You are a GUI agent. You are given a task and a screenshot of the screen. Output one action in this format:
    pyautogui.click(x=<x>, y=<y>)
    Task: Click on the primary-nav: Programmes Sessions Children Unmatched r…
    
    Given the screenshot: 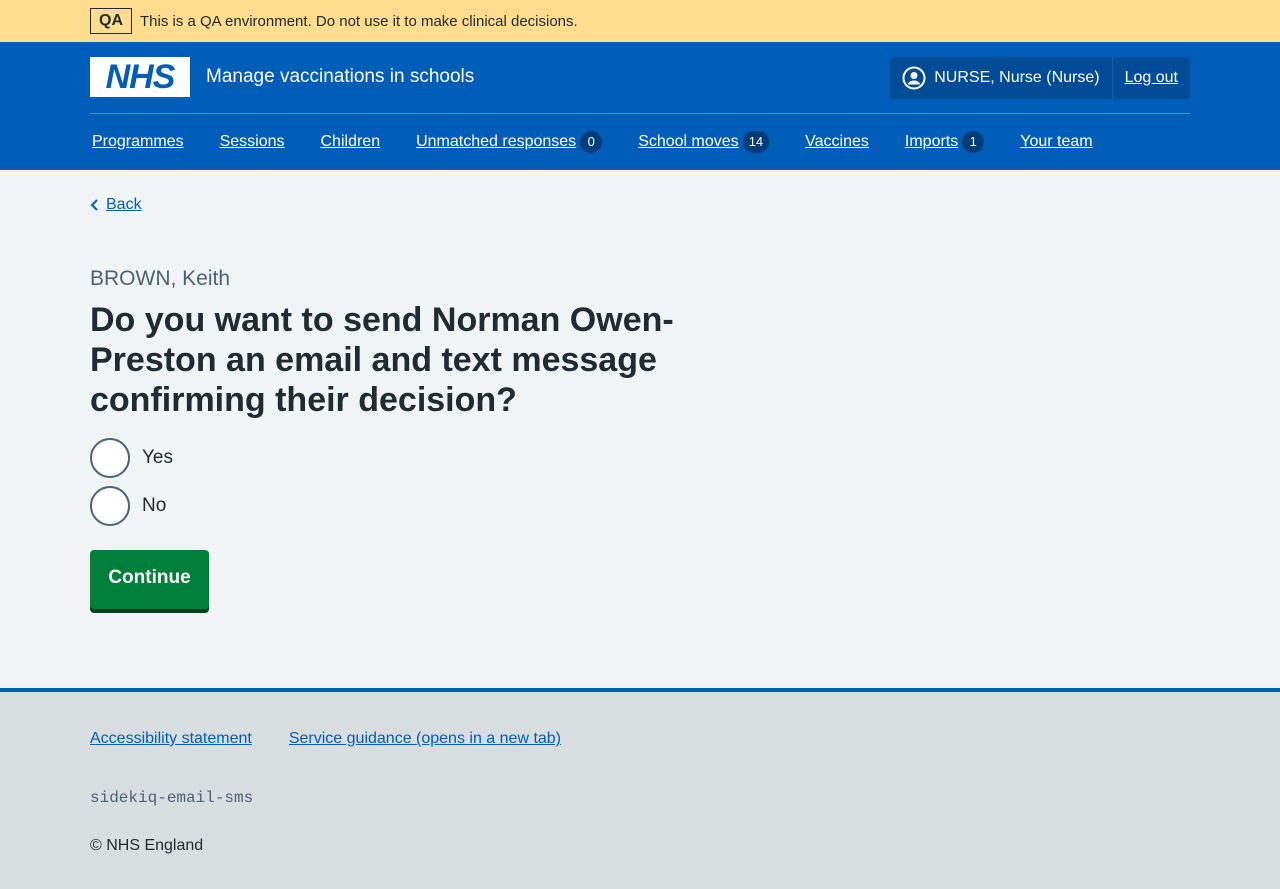 What is the action you would take?
    pyautogui.click(x=640, y=142)
    